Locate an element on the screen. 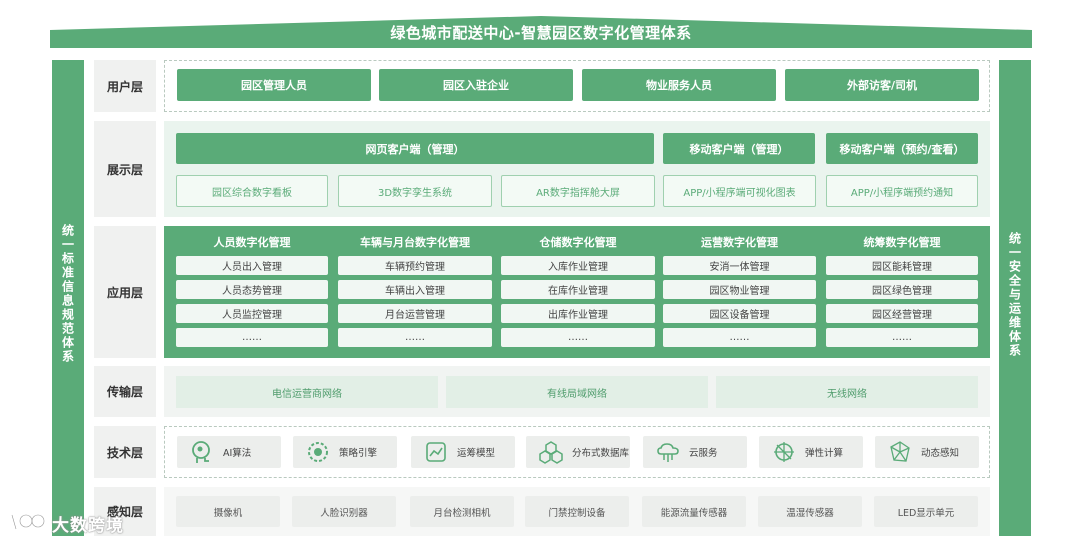  application-layer-label: 应用层 is located at coordinates (125, 292).